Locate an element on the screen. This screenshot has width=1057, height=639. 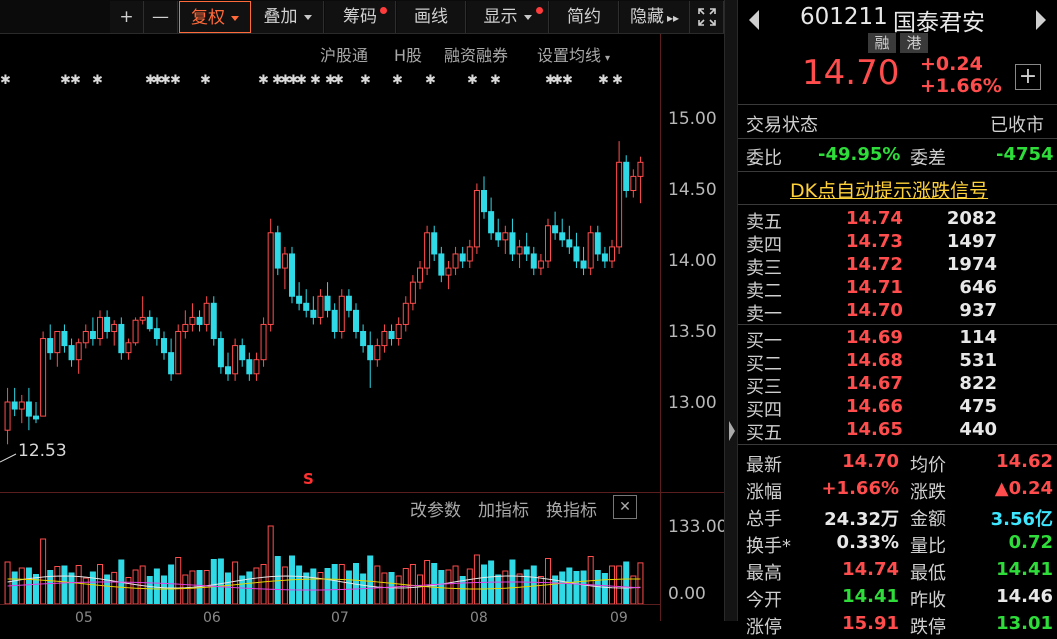
ask-row-price: 14.71 is located at coordinates (874, 287).